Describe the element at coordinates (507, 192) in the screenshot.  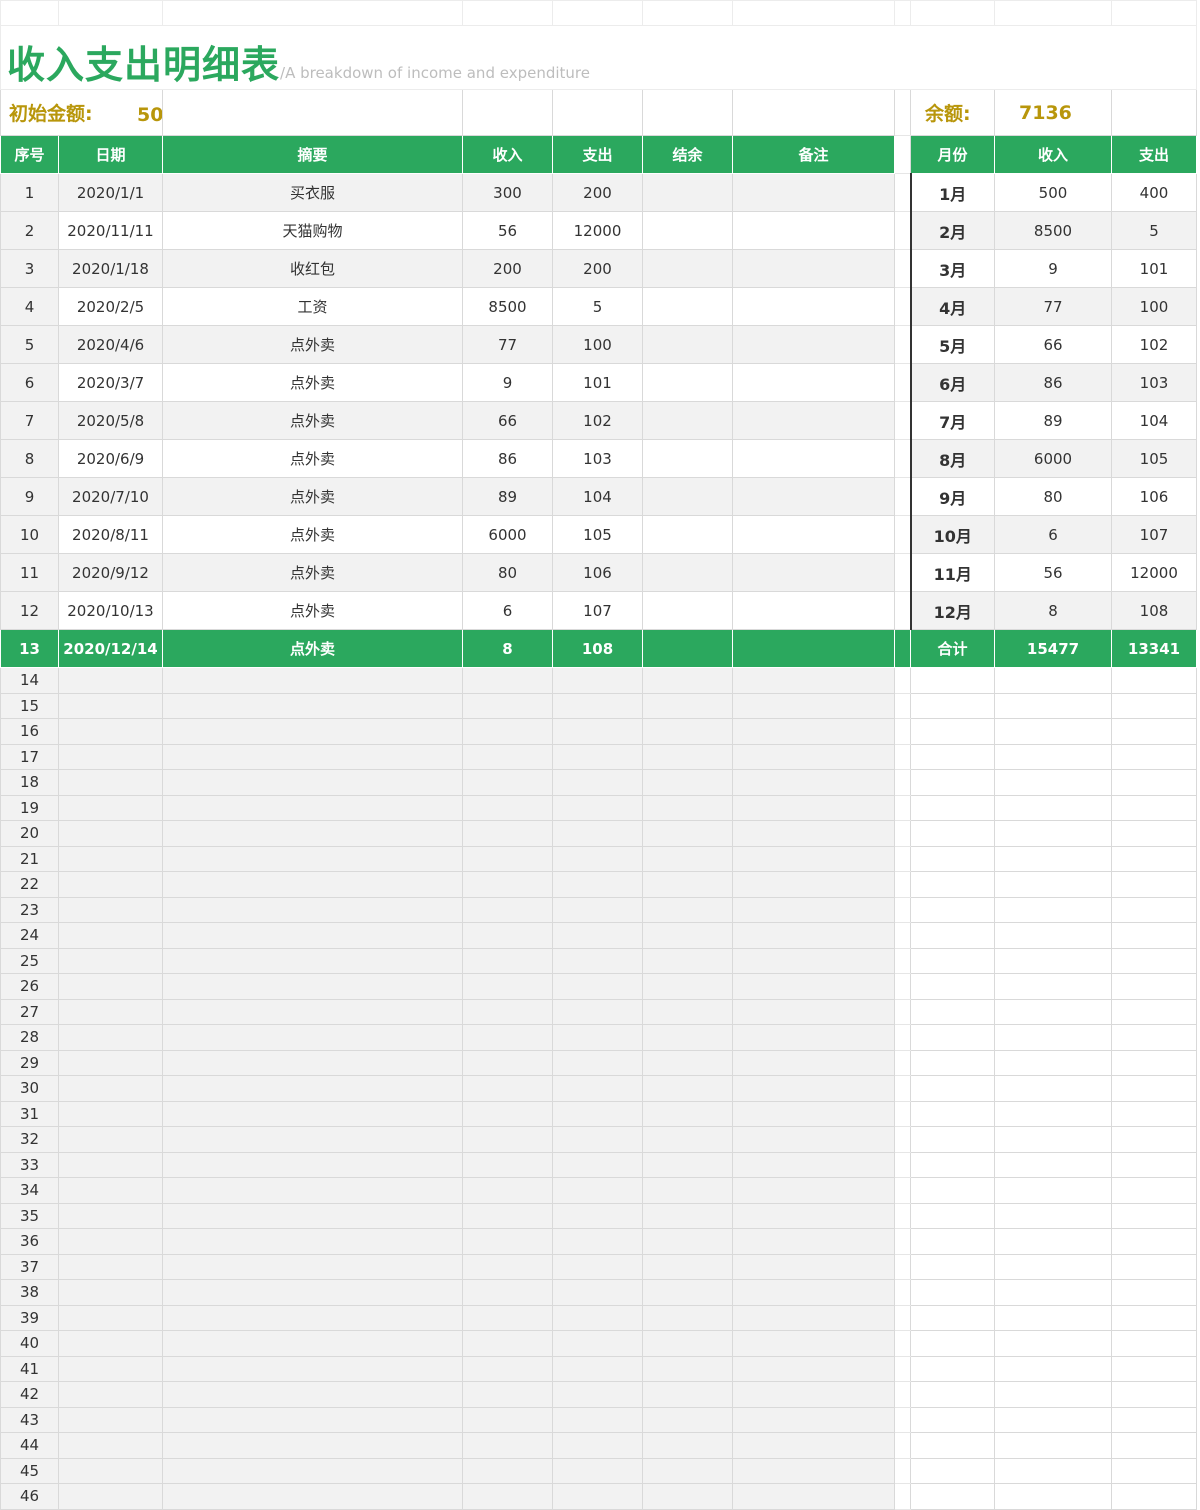
I see `income-cell: 300` at that location.